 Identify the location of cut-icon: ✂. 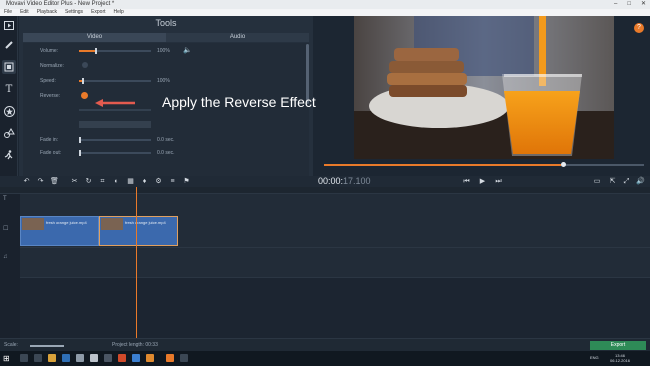
(74, 181).